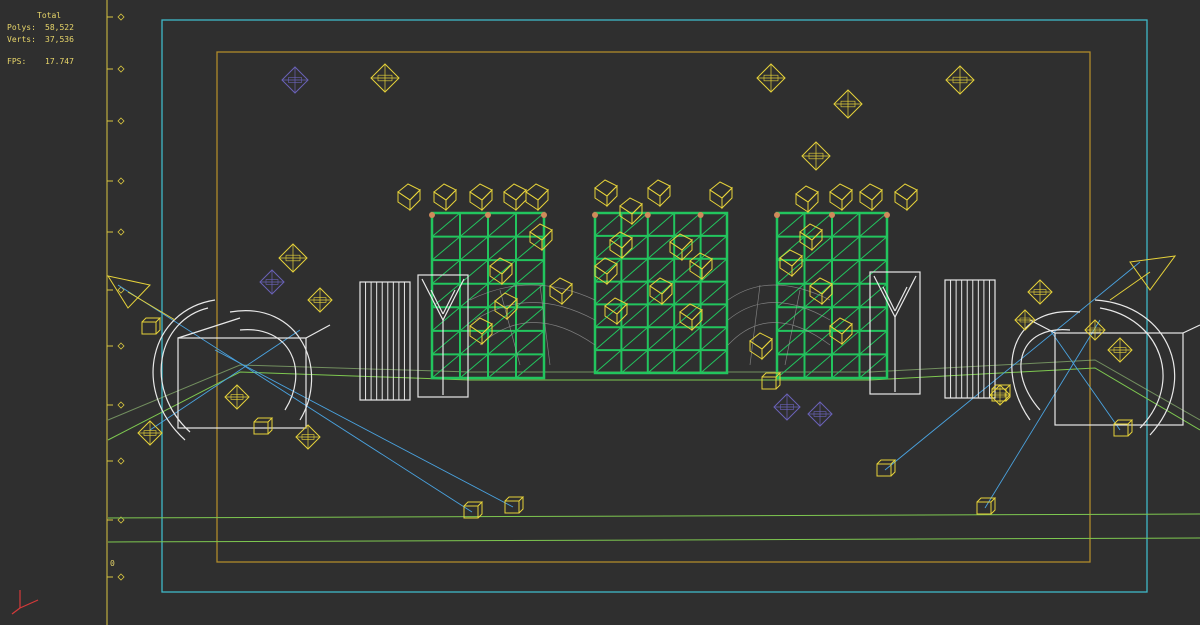  I want to click on spotlight-cone-icon-left, so click(141, 298).